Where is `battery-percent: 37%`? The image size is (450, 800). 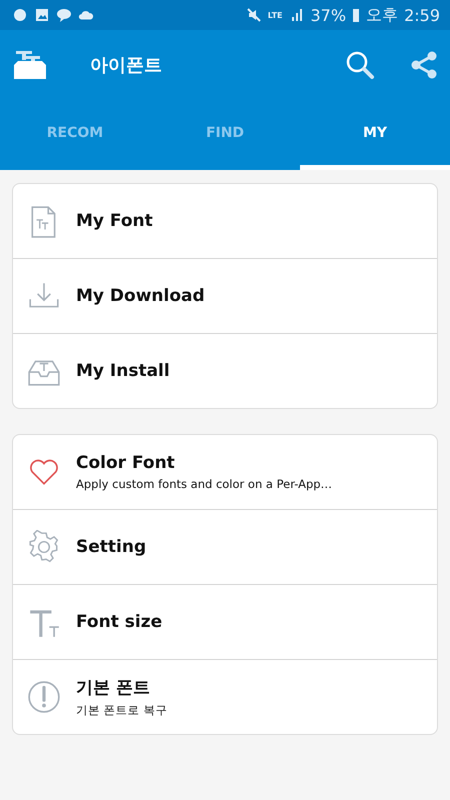
battery-percent: 37% is located at coordinates (328, 15).